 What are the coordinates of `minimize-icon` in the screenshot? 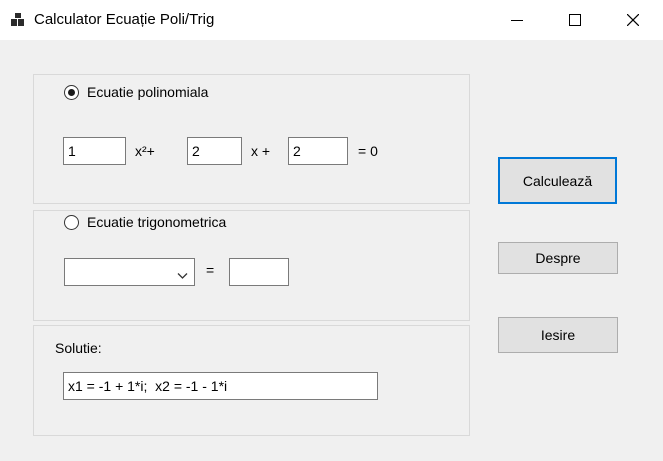 It's located at (517, 20).